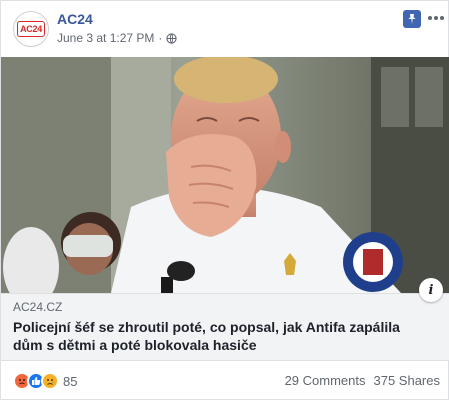 This screenshot has width=449, height=400. I want to click on info-icon: i, so click(431, 290).